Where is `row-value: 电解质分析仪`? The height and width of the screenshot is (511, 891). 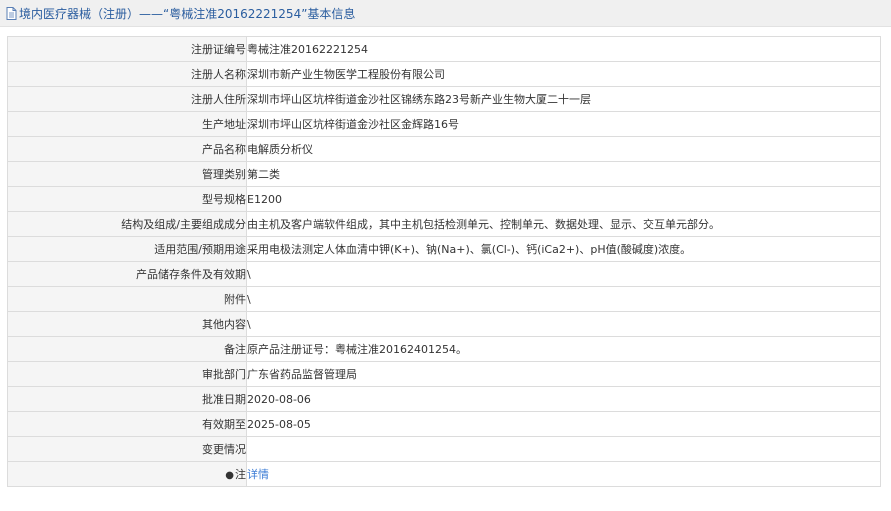 row-value: 电解质分析仪 is located at coordinates (563, 149).